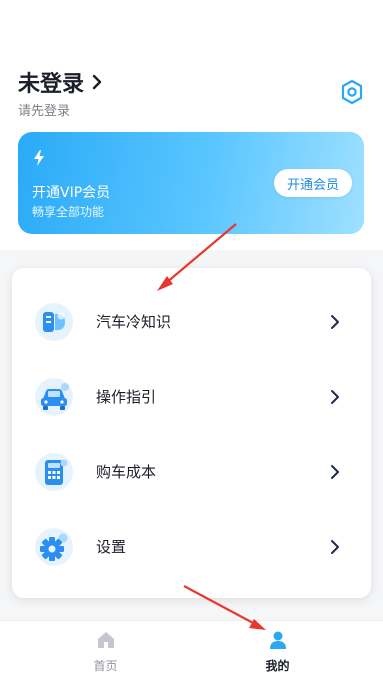 This screenshot has width=383, height=681. I want to click on tab-home: 首页, so click(105, 651).